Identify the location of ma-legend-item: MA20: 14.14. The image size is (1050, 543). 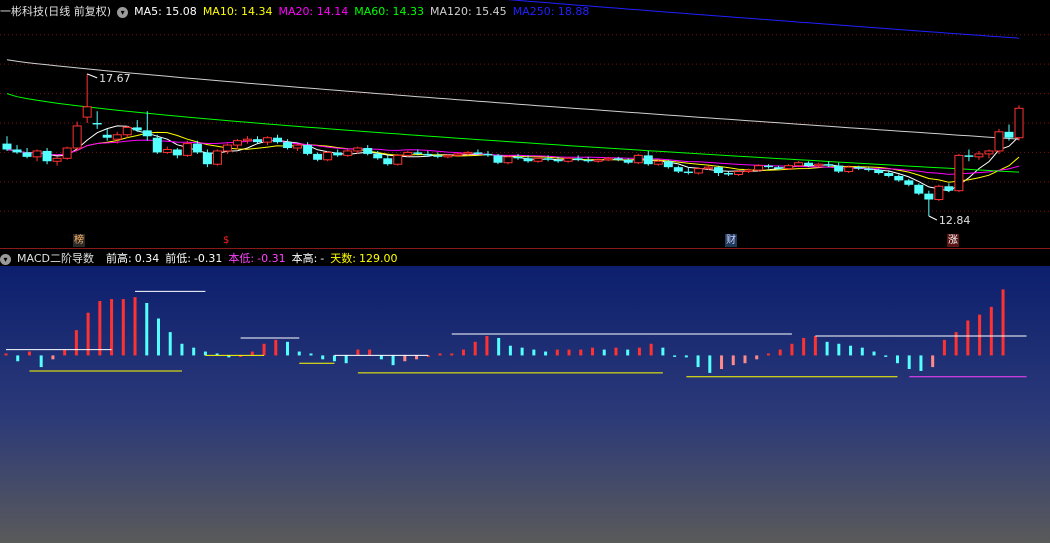
(314, 11).